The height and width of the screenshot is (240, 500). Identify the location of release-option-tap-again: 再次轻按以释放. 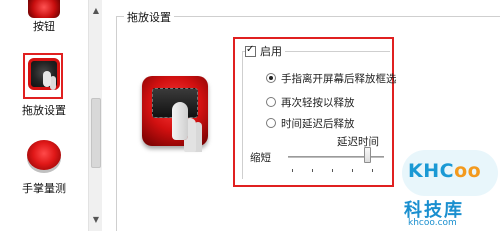
(310, 102).